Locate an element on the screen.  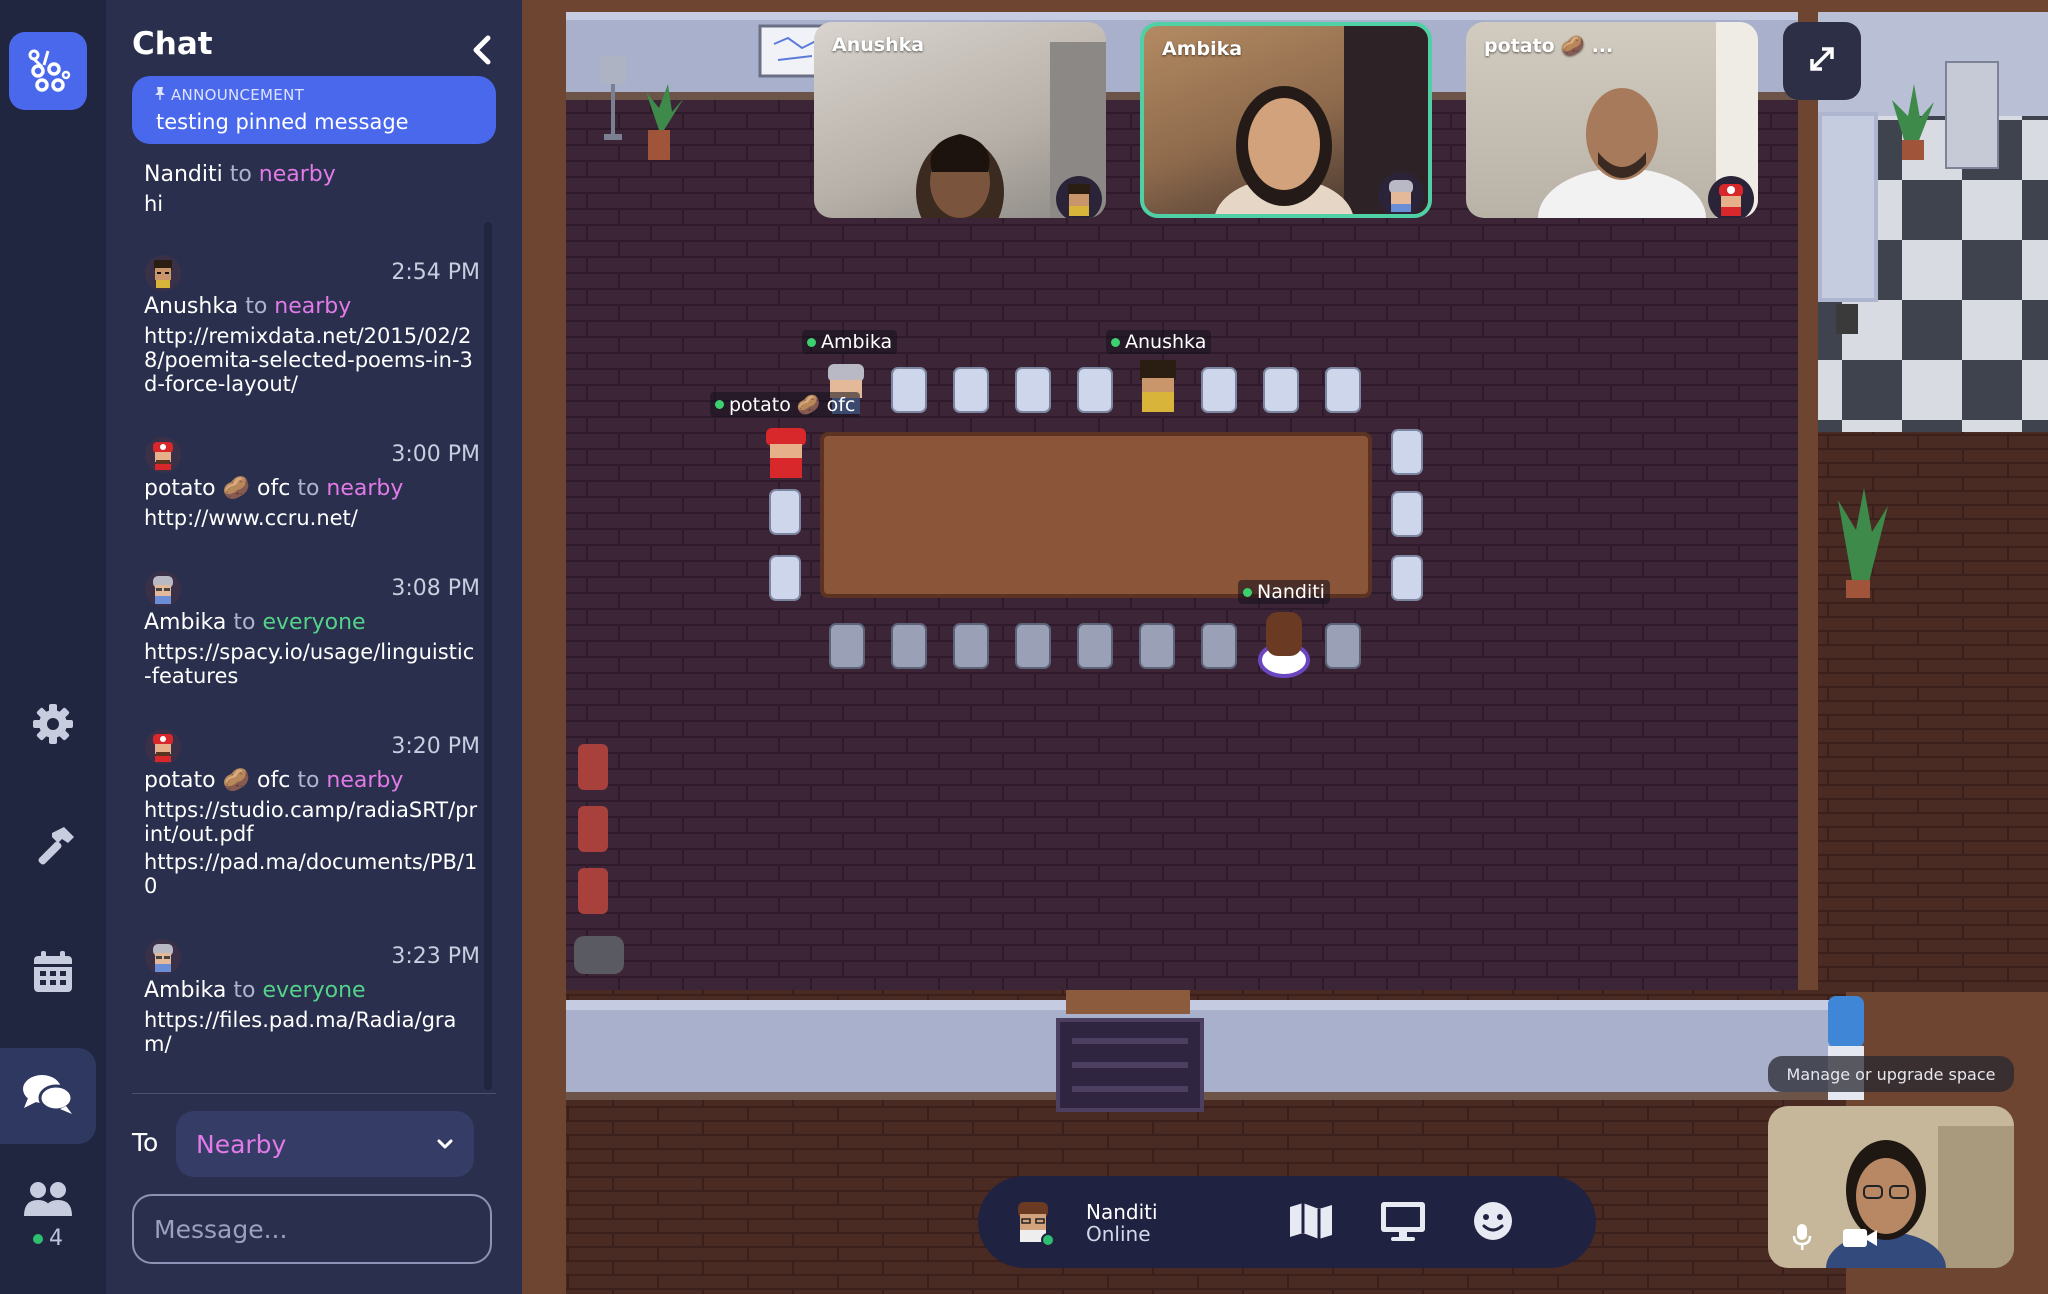
recipient-select: Nearby is located at coordinates (325, 1144).